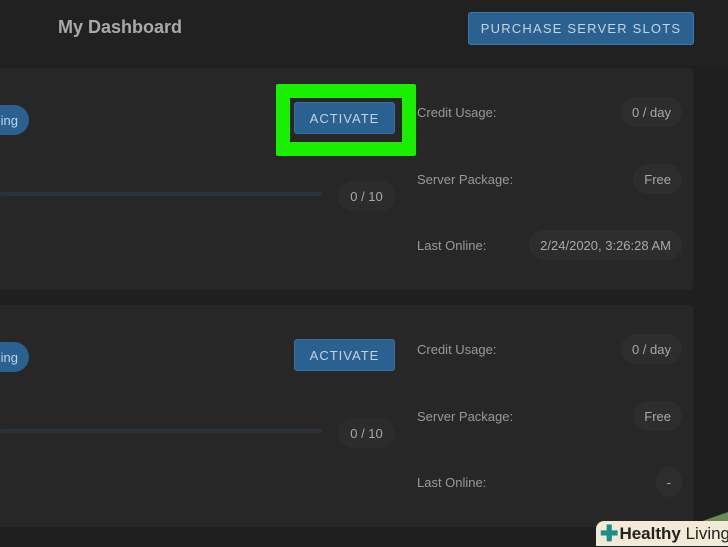  What do you see at coordinates (609, 533) in the screenshot?
I see `plus-icon: ✚` at bounding box center [609, 533].